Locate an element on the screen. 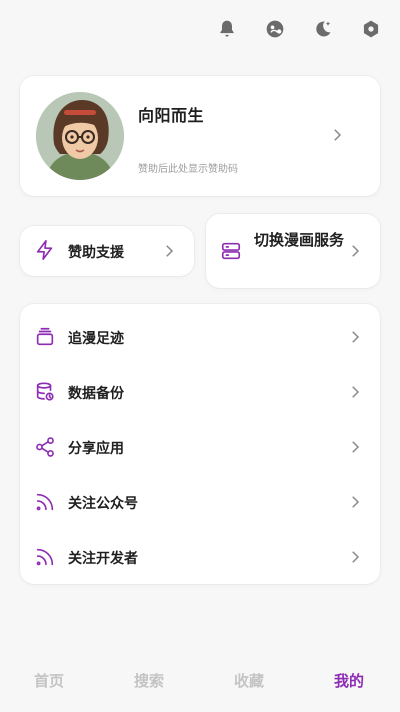 The image size is (400, 712). tab-search: 搜索 is located at coordinates (149, 680).